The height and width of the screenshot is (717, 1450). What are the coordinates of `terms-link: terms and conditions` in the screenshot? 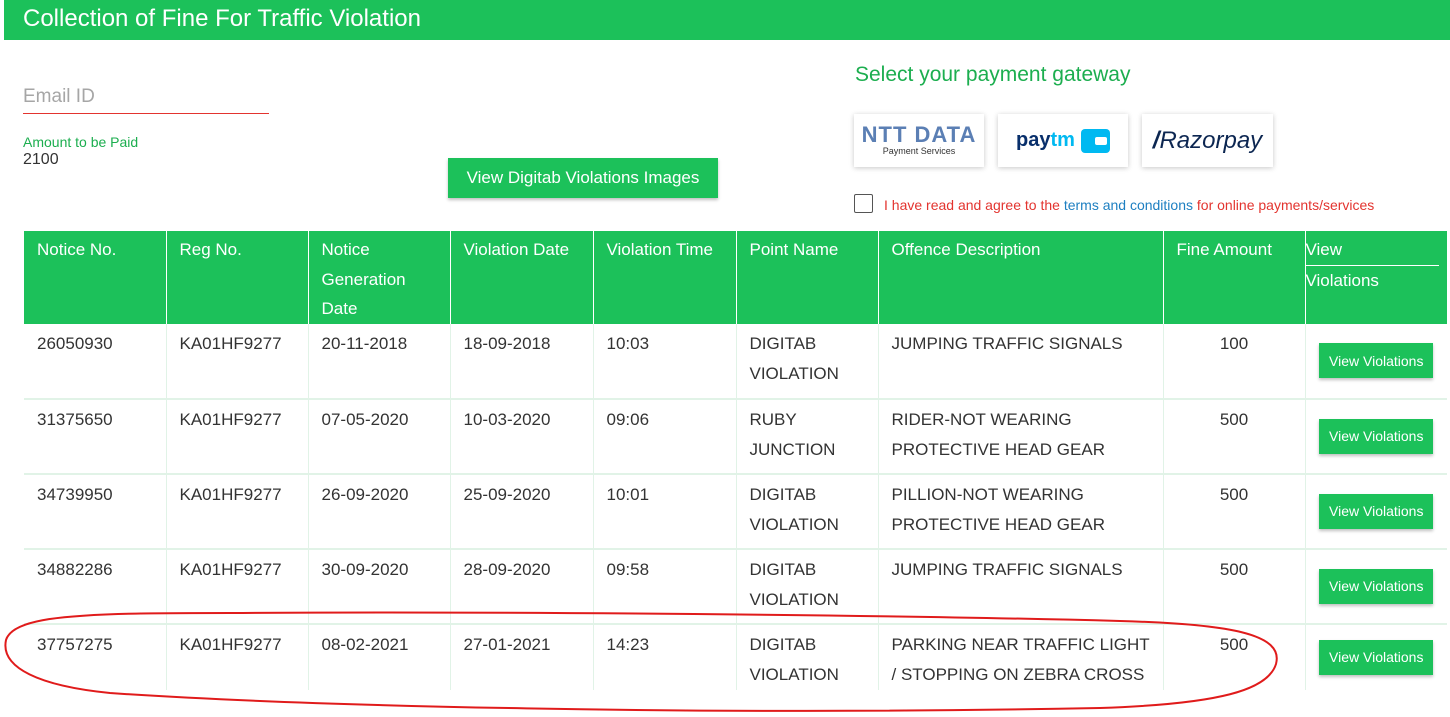 It's located at (1128, 205).